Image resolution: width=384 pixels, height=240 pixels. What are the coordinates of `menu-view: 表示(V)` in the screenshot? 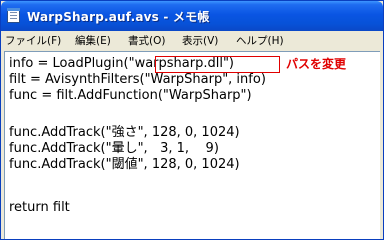 It's located at (200, 40).